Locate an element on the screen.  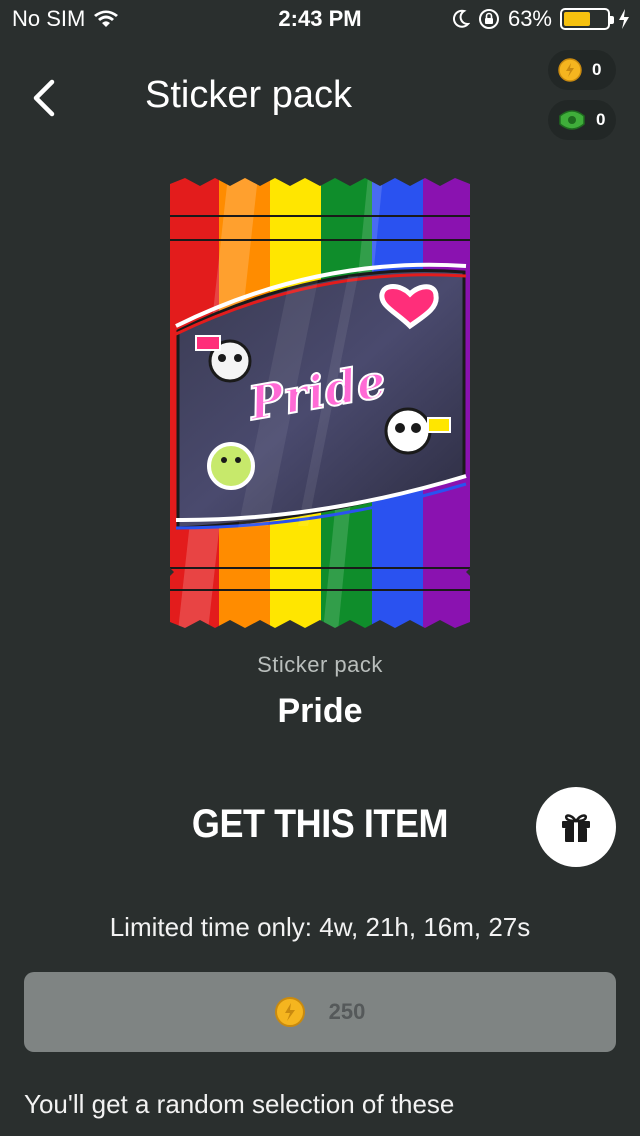
coins-count: 0 is located at coordinates (597, 69).